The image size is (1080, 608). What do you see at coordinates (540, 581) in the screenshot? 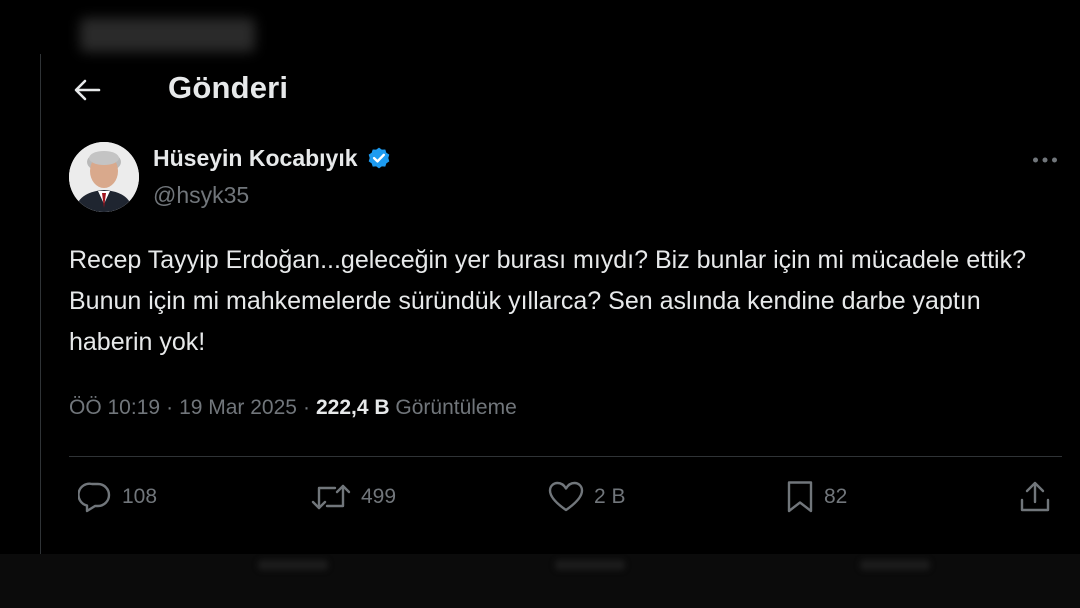
I see `bottom-strip` at bounding box center [540, 581].